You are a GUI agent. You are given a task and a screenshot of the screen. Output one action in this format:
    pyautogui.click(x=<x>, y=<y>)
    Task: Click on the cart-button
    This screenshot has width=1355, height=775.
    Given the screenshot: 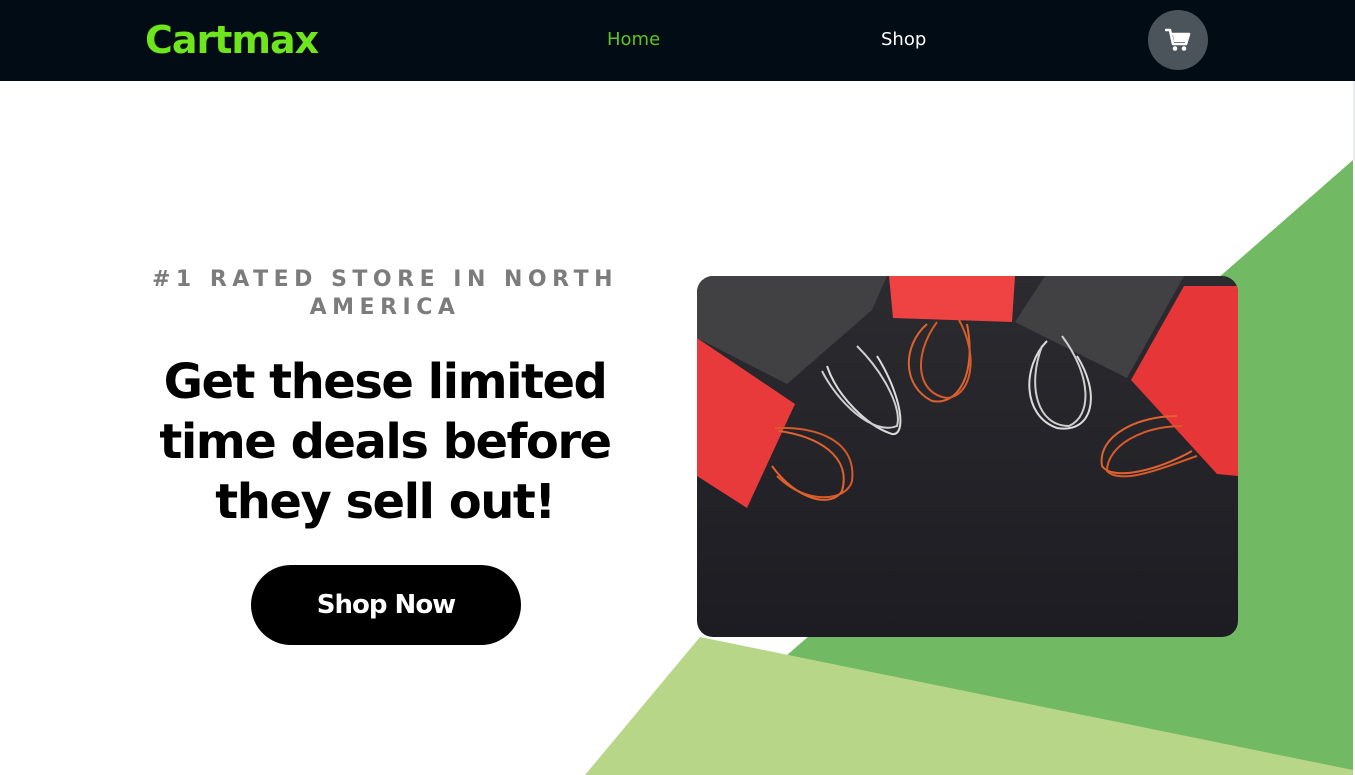 What is the action you would take?
    pyautogui.click(x=1178, y=40)
    